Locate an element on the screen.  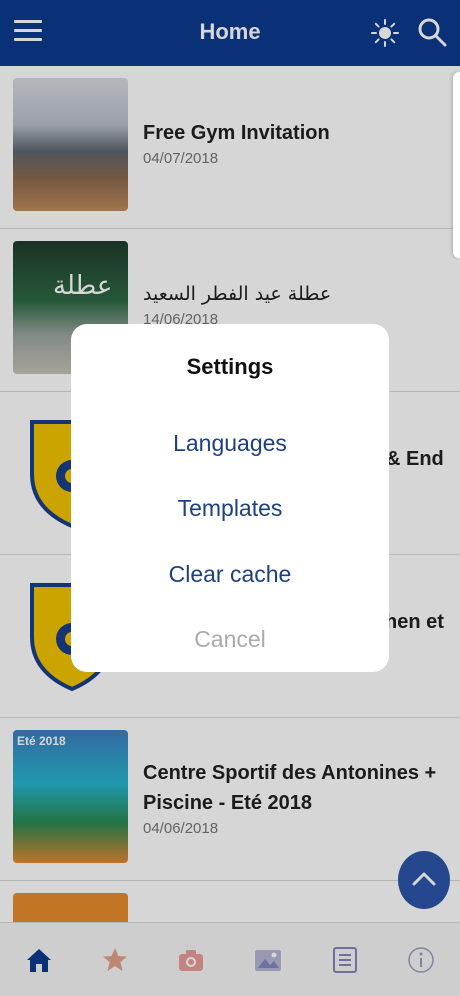
languages-option: Languages is located at coordinates (230, 443).